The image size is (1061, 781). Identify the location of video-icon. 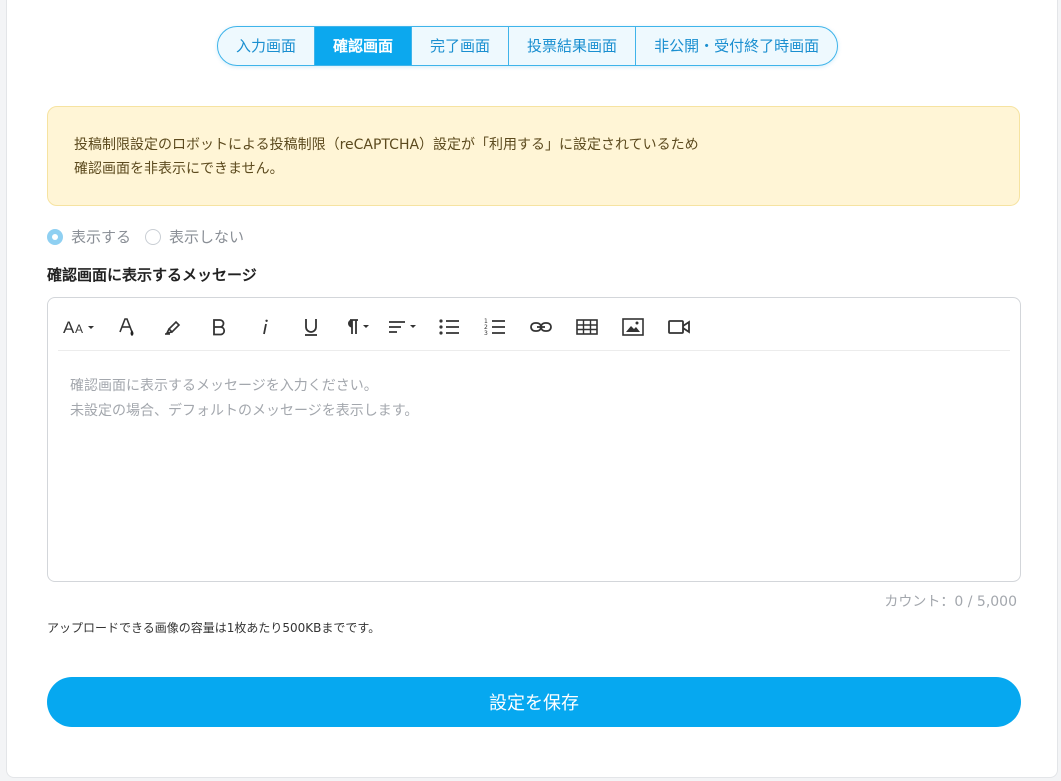
(679, 327).